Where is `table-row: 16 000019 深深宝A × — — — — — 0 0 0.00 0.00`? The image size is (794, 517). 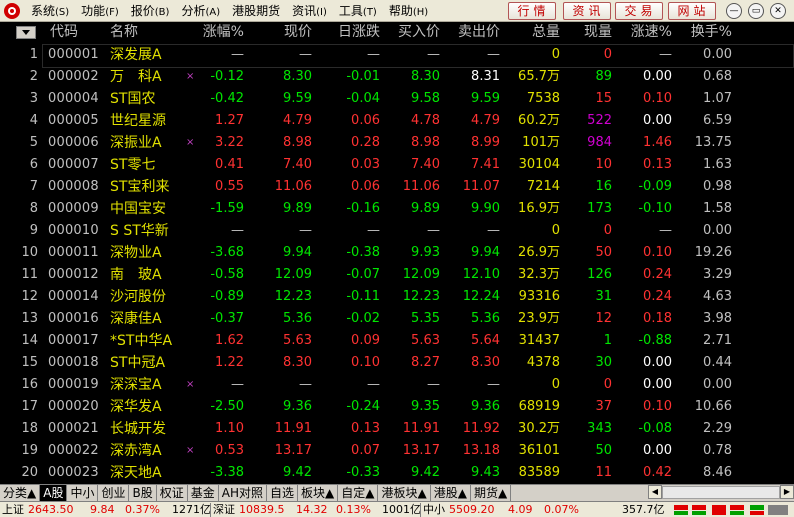
table-row: 16 000019 深深宝A × — — — — — 0 0 0.00 0.00 is located at coordinates (397, 385).